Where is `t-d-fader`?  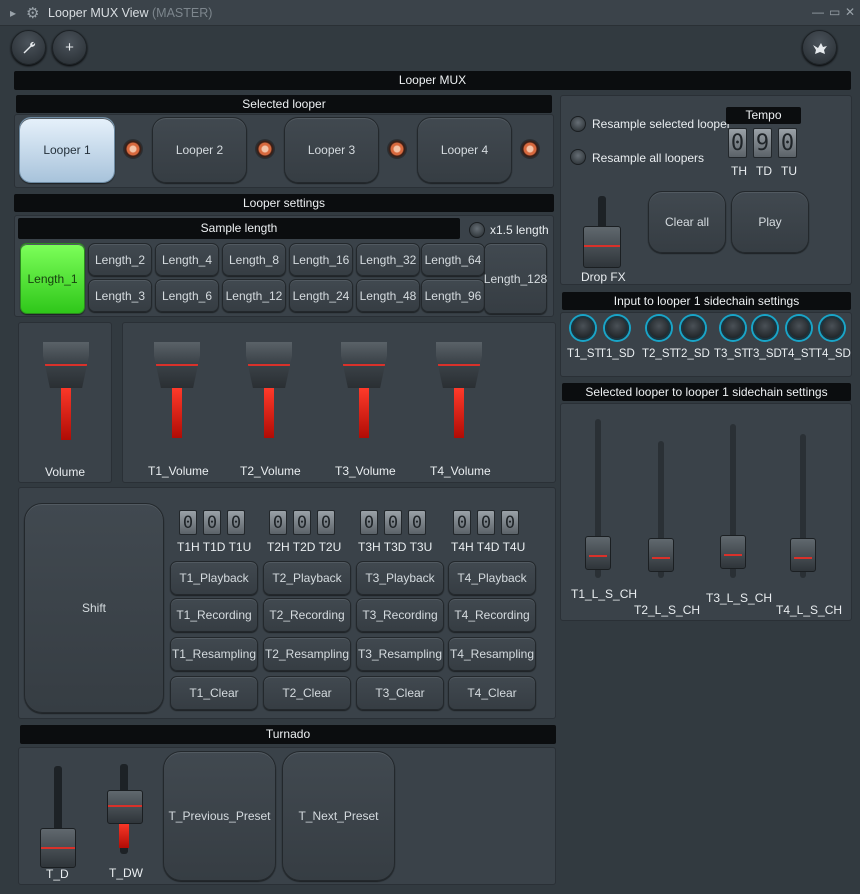
t-d-fader is located at coordinates (58, 848).